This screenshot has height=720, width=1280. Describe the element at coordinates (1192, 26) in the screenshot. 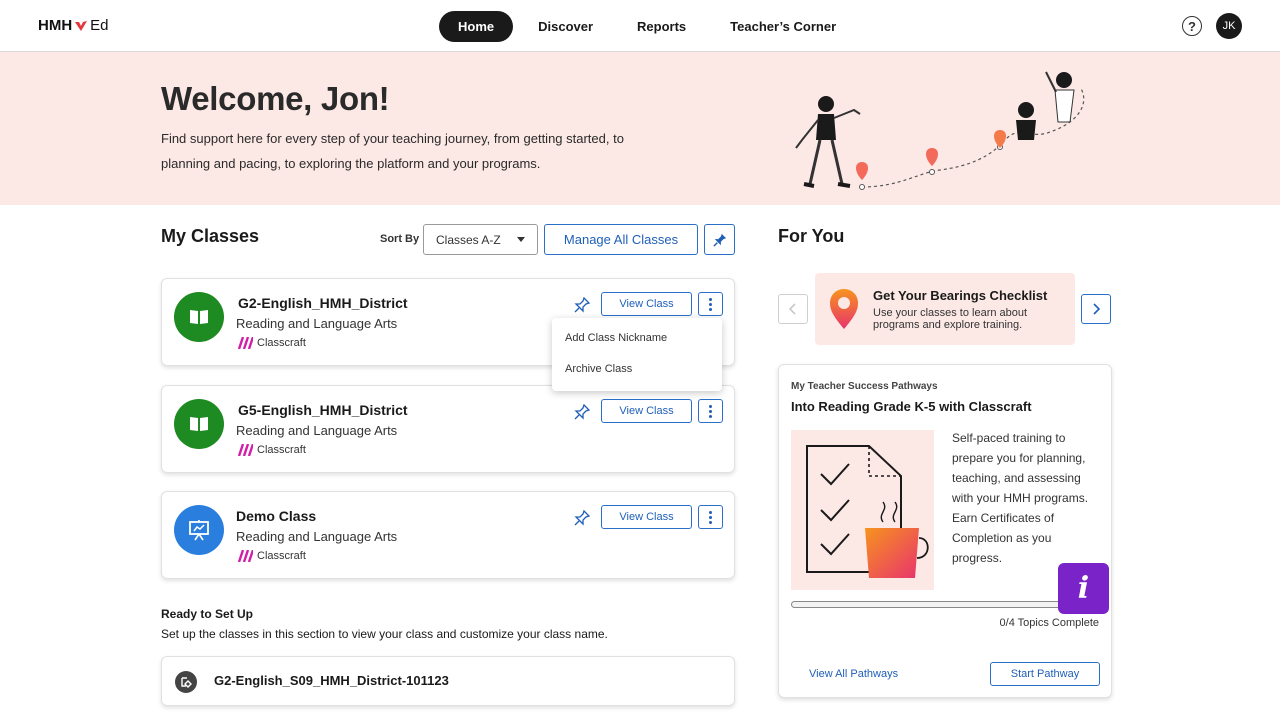

I see `help-icon: ?` at that location.